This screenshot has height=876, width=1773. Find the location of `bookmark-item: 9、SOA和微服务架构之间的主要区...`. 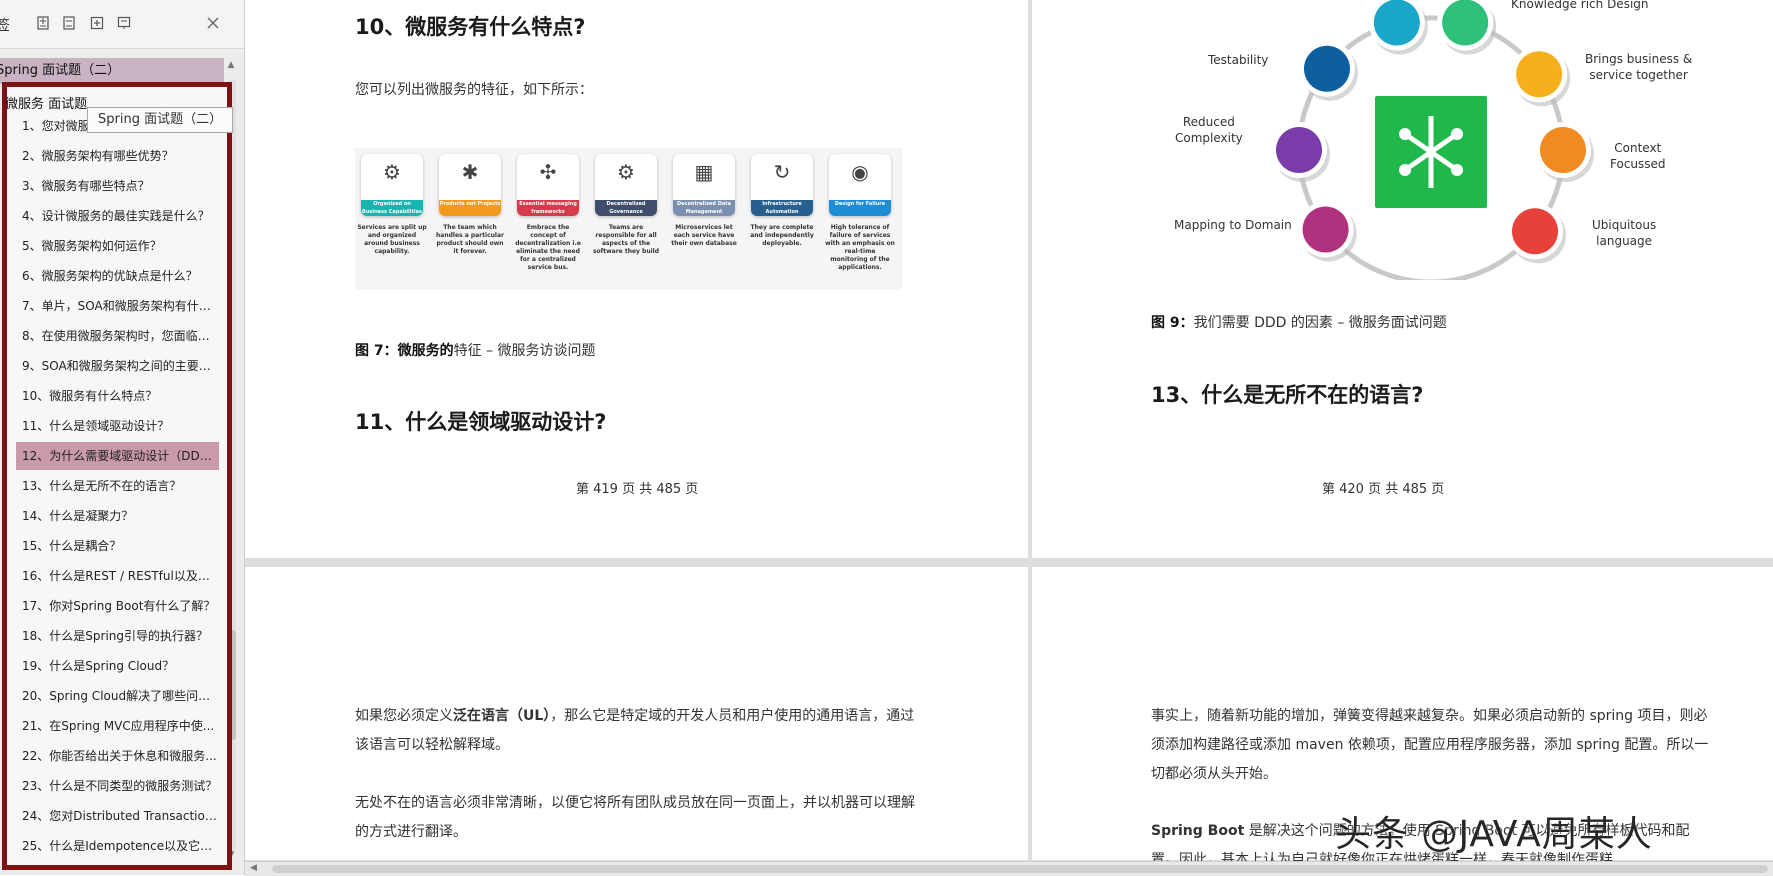

bookmark-item: 9、SOA和微服务架构之间的主要区... is located at coordinates (117, 366).